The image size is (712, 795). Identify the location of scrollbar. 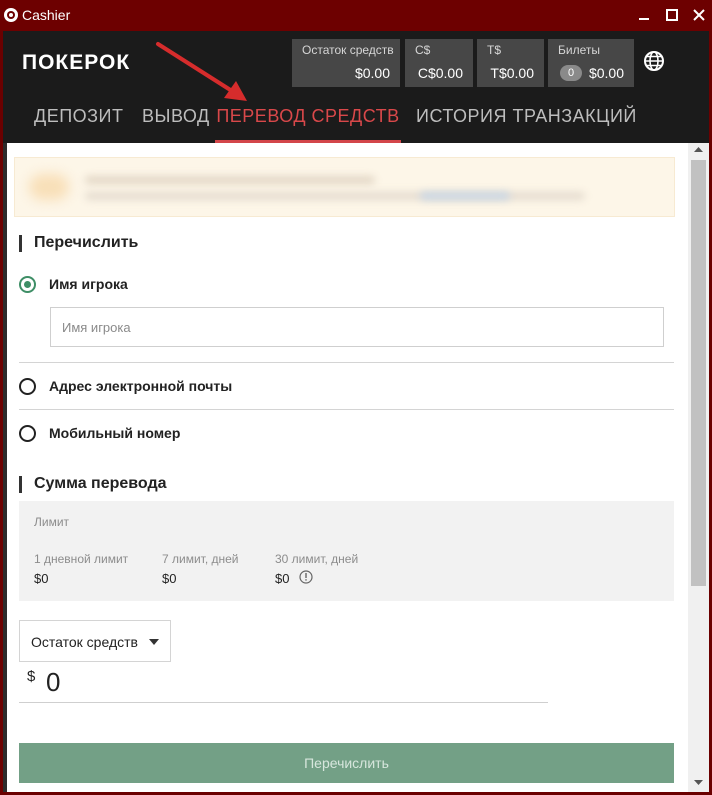
(698, 467).